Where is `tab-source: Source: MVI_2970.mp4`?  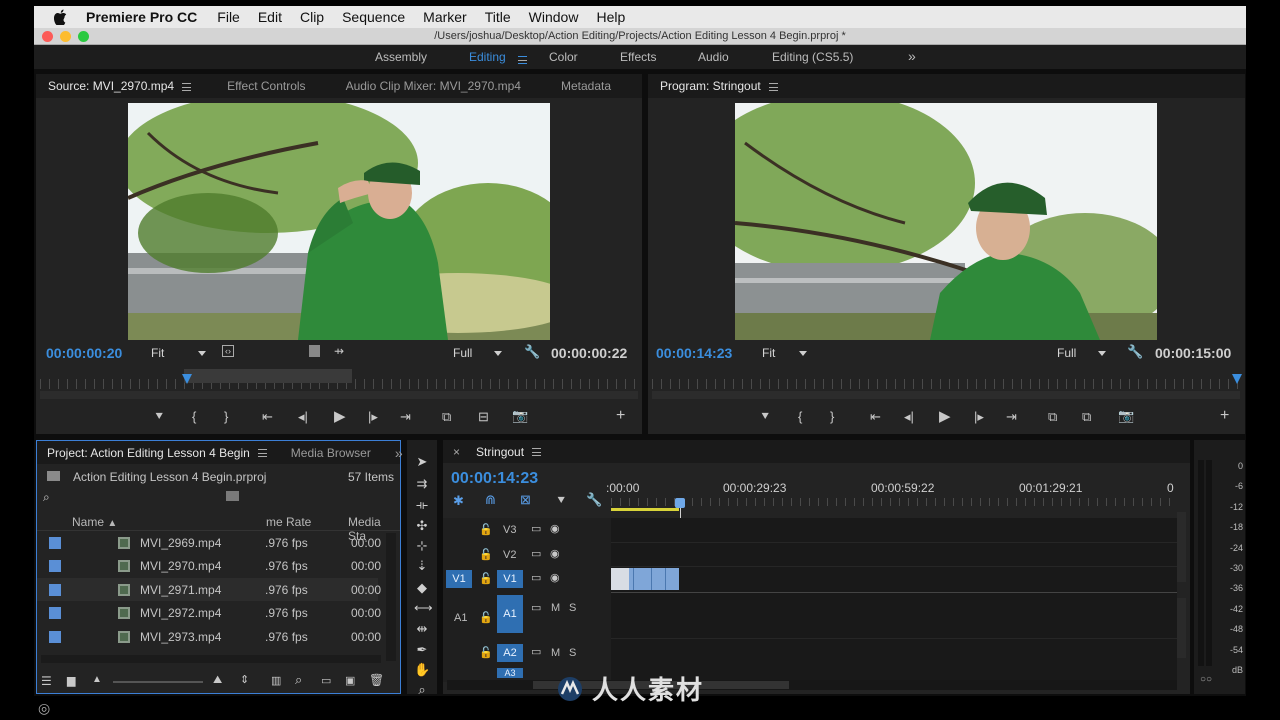
tab-source: Source: MVI_2970.mp4 is located at coordinates (119, 86).